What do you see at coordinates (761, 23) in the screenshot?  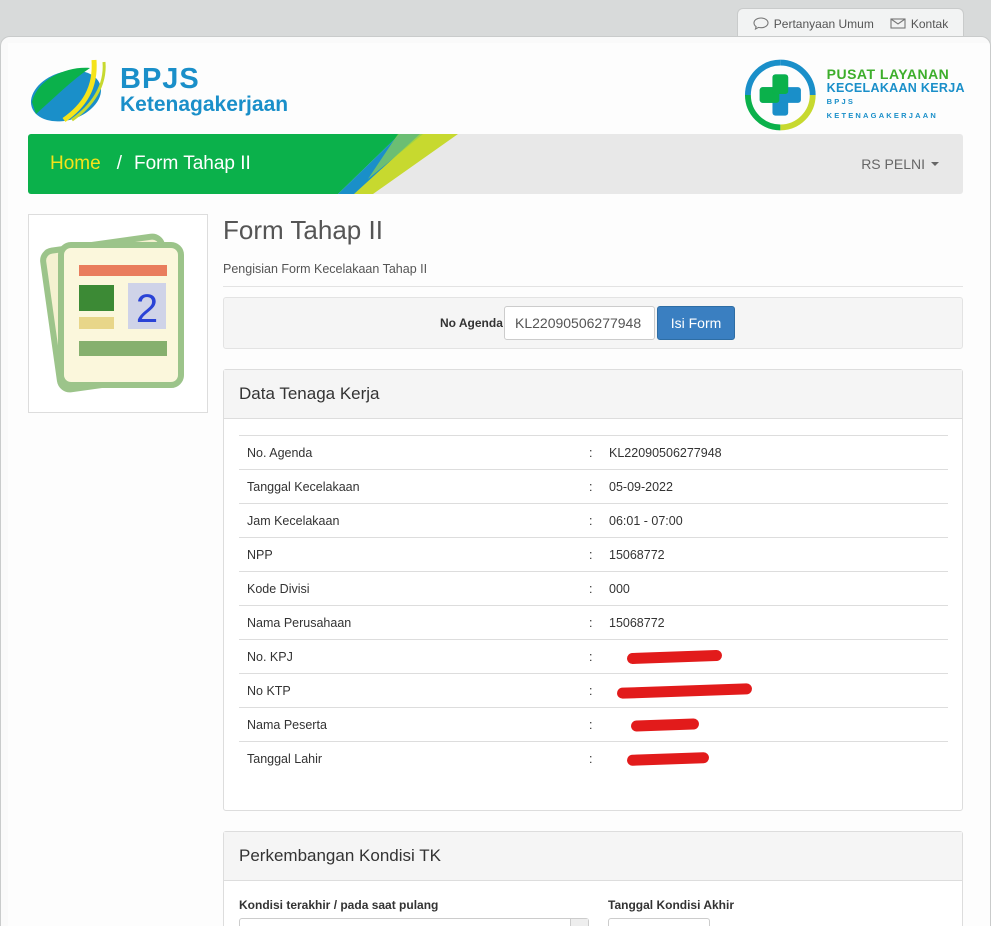 I see `speech-bubble-icon` at bounding box center [761, 23].